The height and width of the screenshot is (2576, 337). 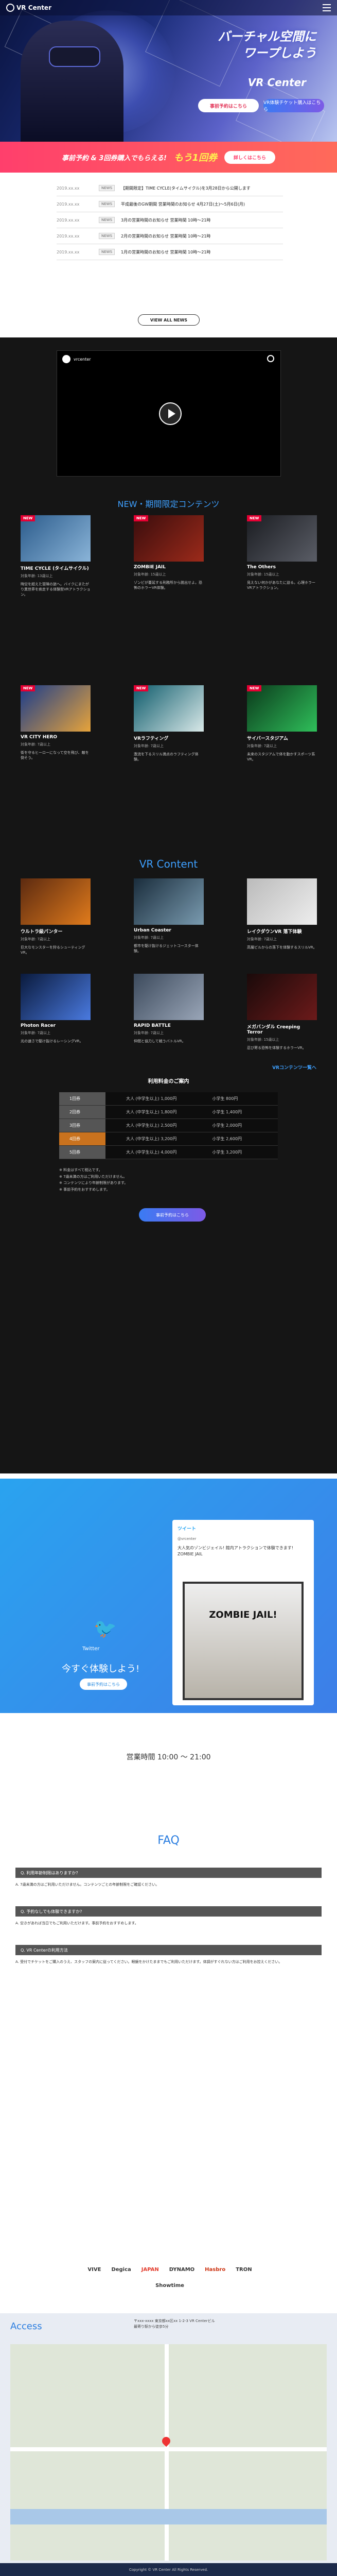 I want to click on price-reserve-button: 事前予約はこちら, so click(x=172, y=1215).